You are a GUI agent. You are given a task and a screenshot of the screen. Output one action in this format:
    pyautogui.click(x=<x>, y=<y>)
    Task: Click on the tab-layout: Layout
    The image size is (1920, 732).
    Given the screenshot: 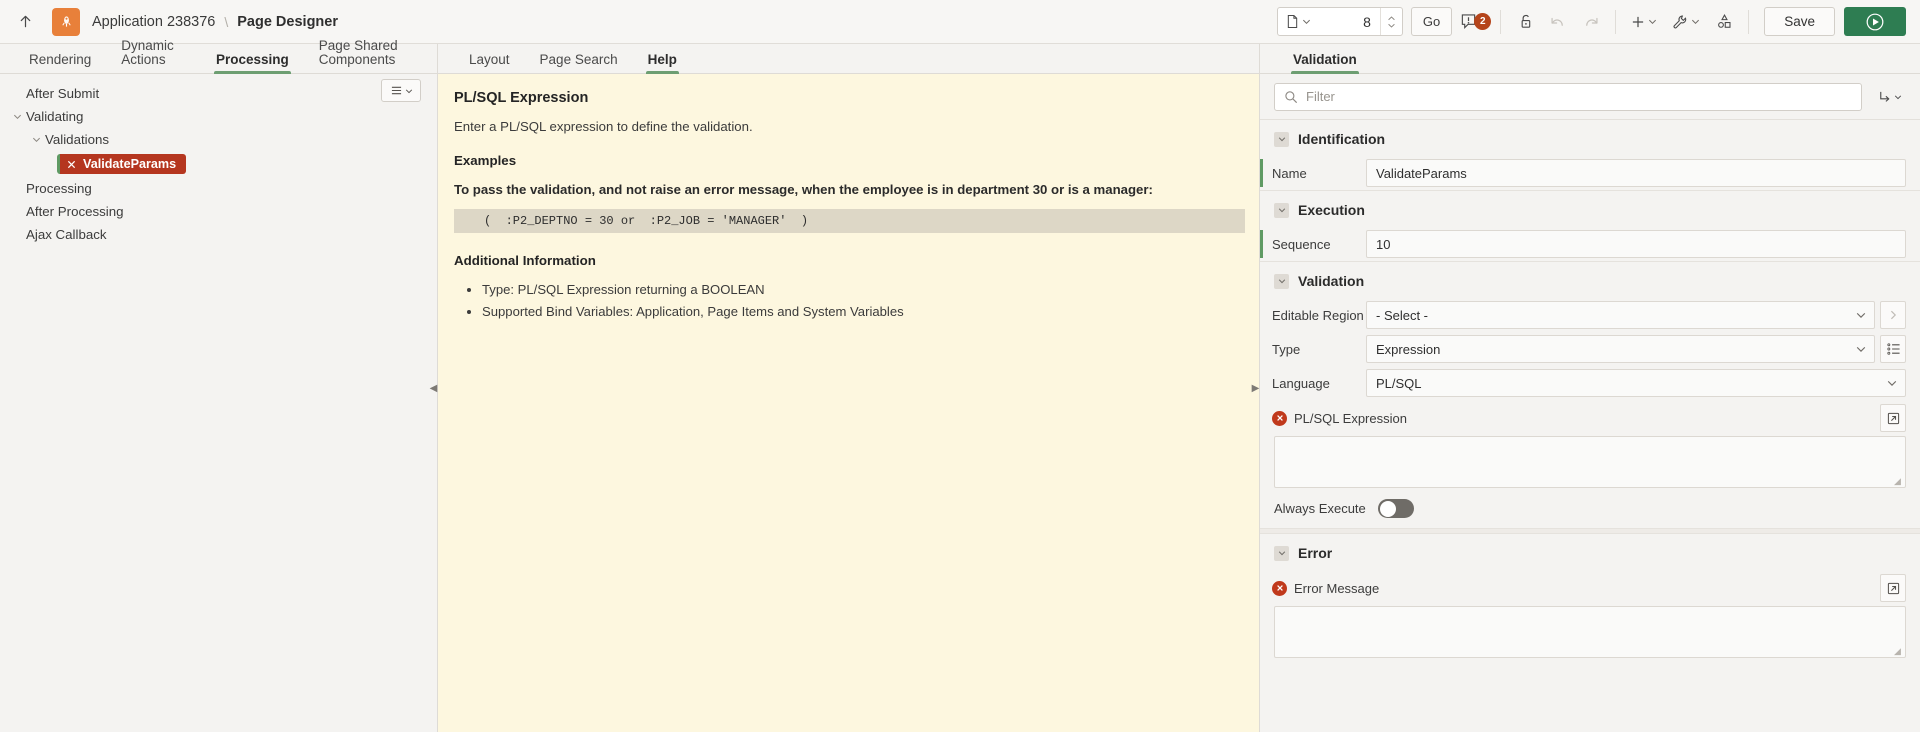 What is the action you would take?
    pyautogui.click(x=489, y=63)
    